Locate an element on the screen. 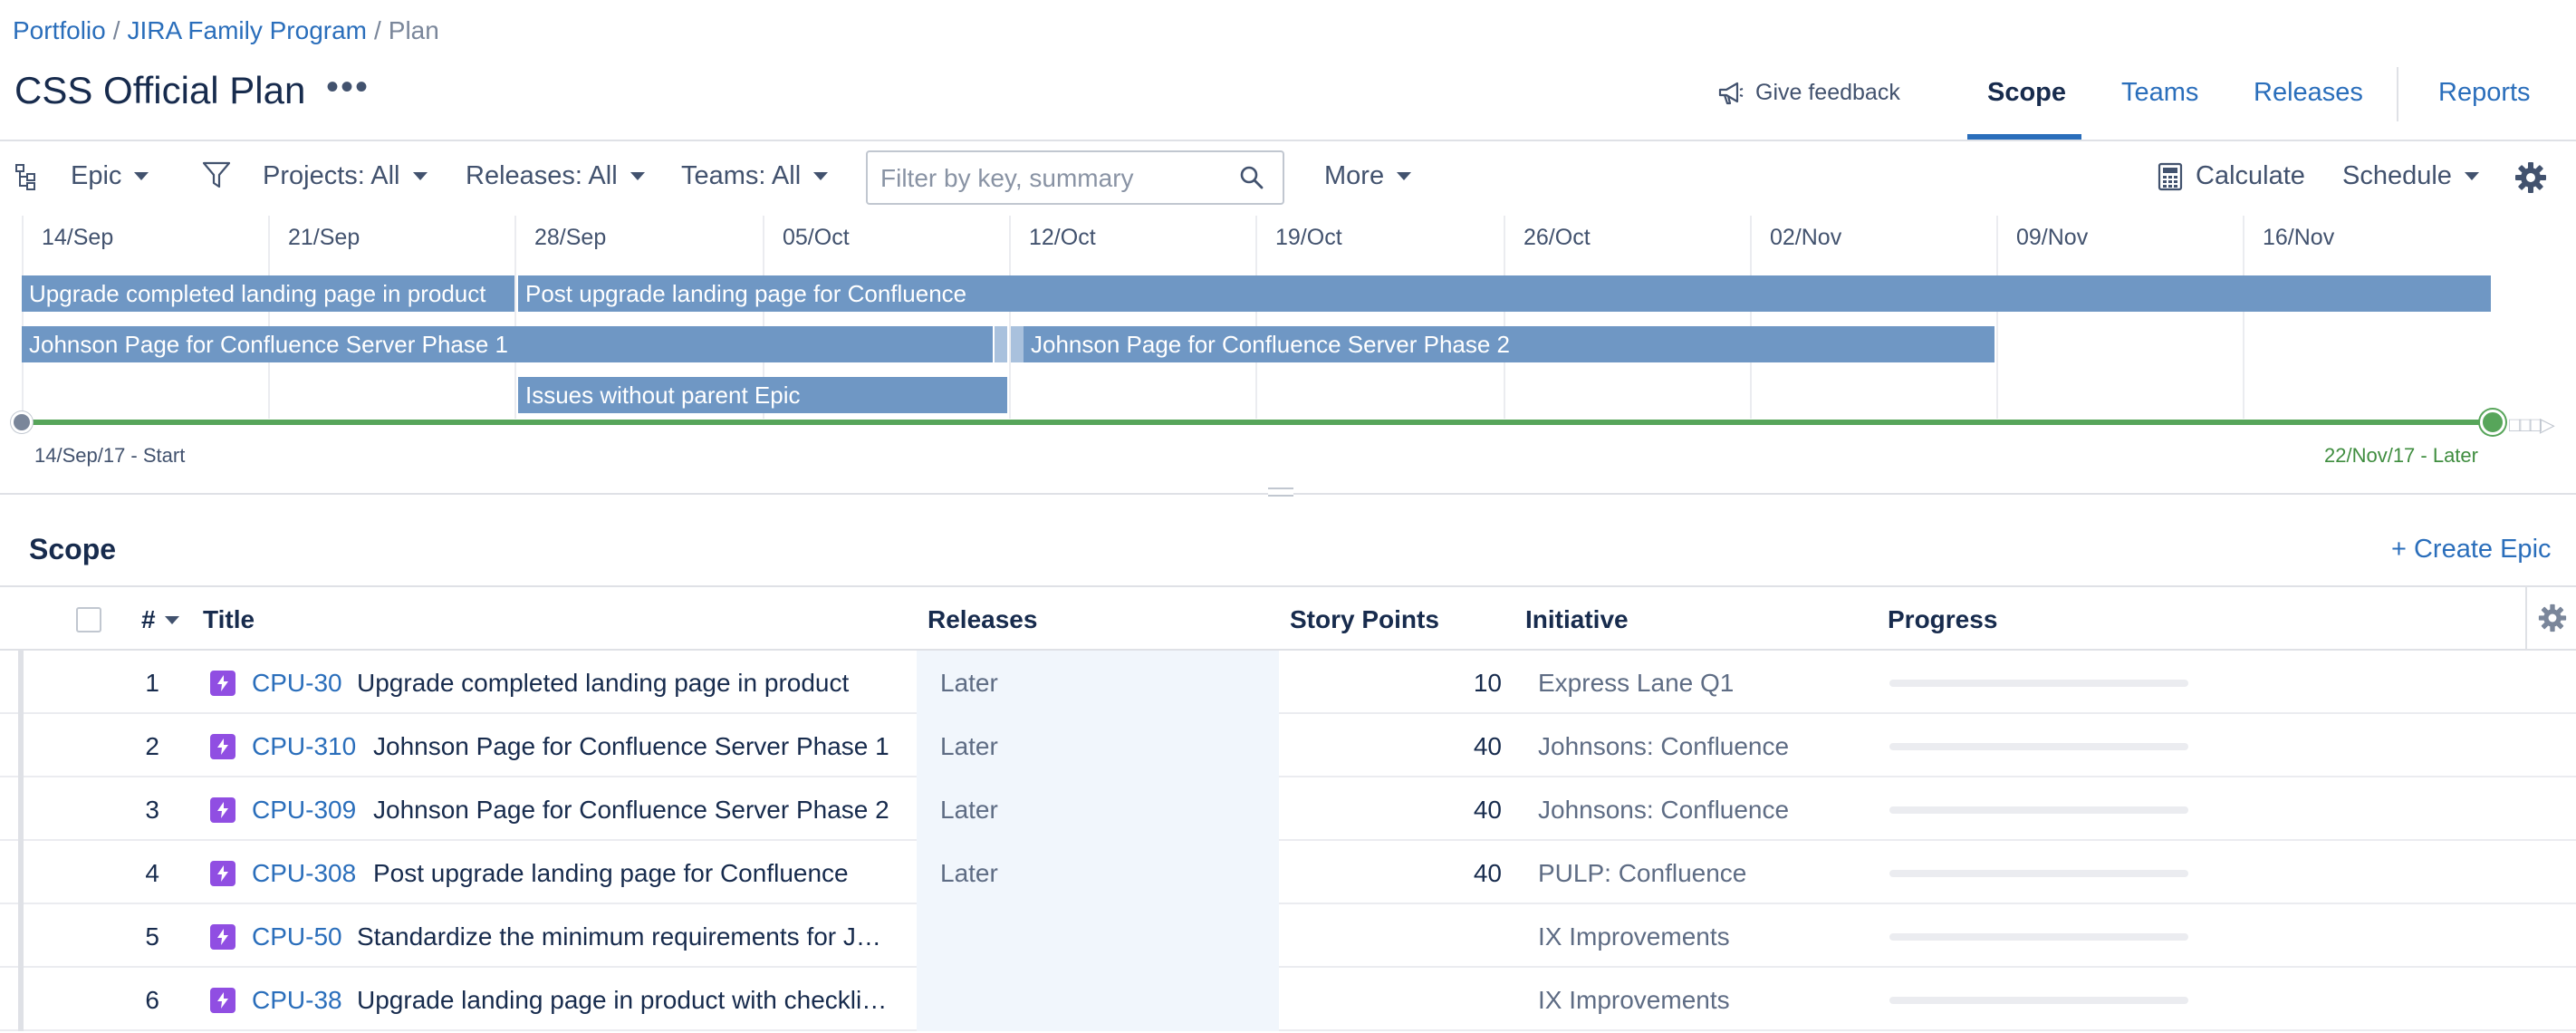 The image size is (2576, 1033). hierarchy-level-dropdown: Epic is located at coordinates (110, 176).